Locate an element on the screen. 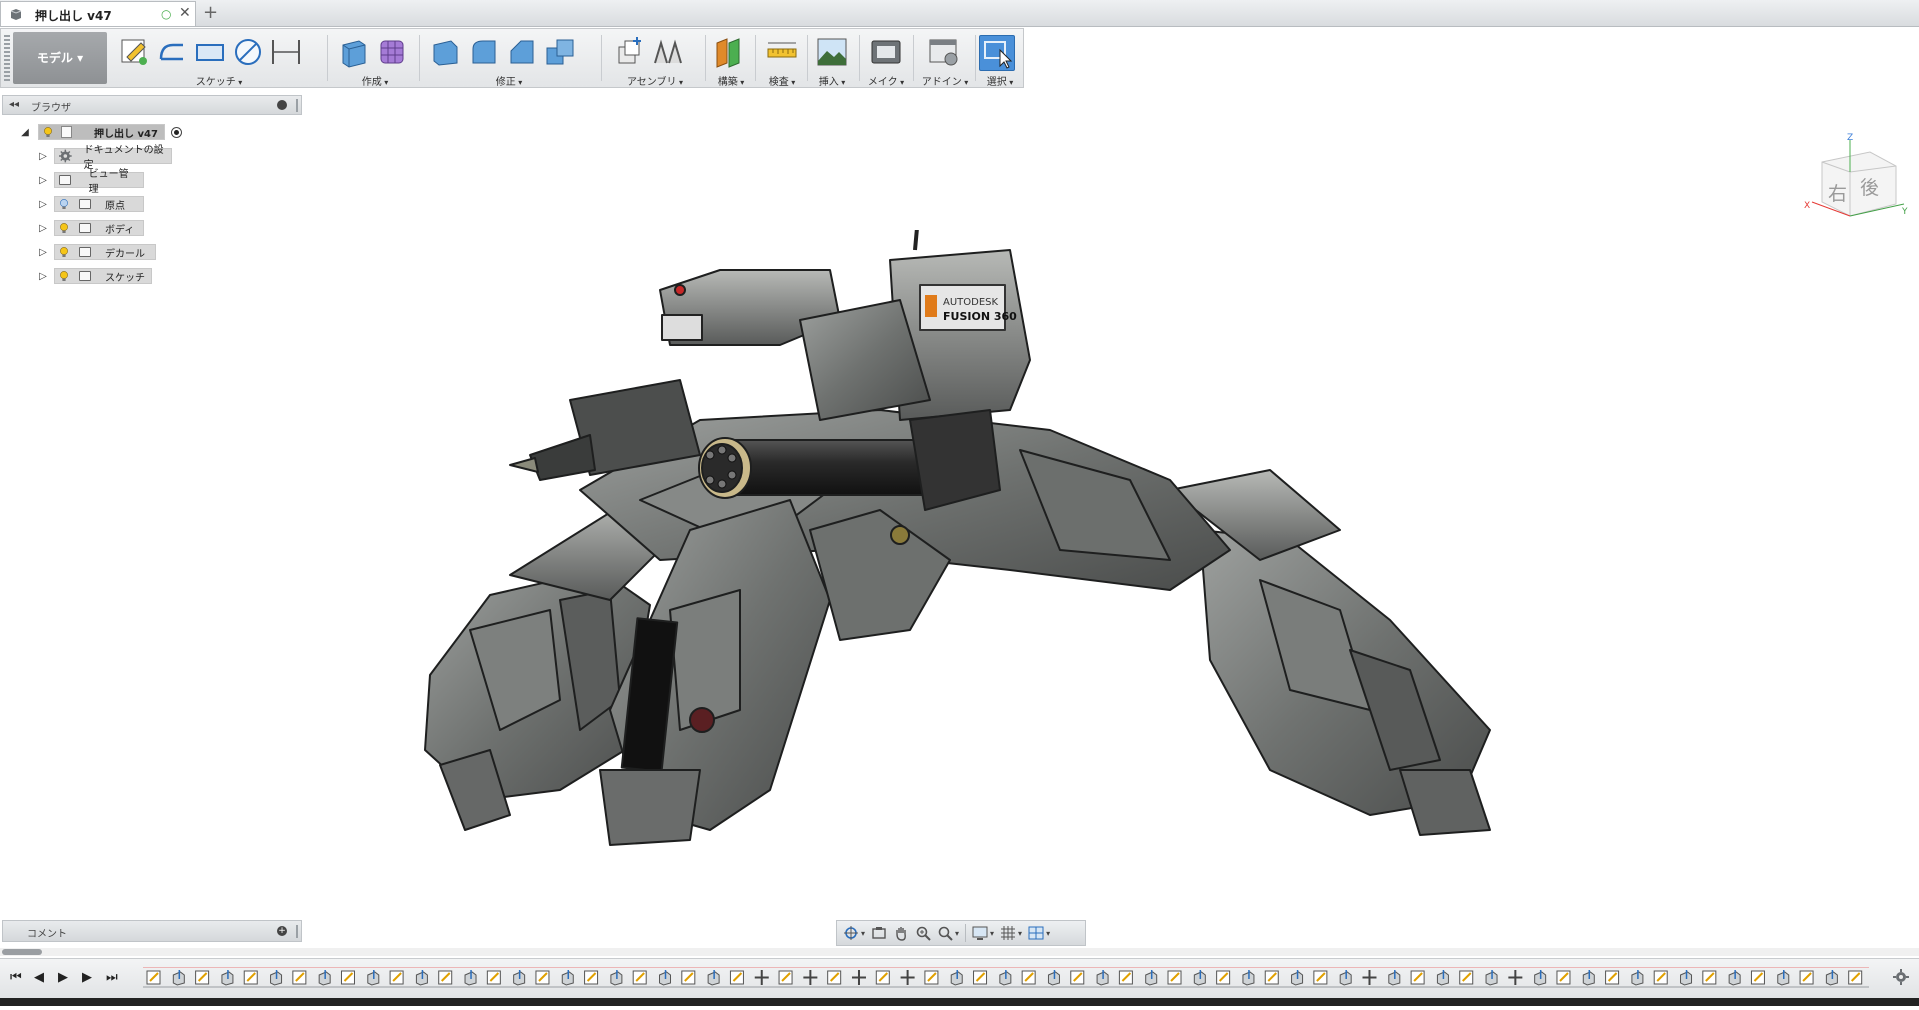  press-pull-icon is located at coordinates (446, 52).